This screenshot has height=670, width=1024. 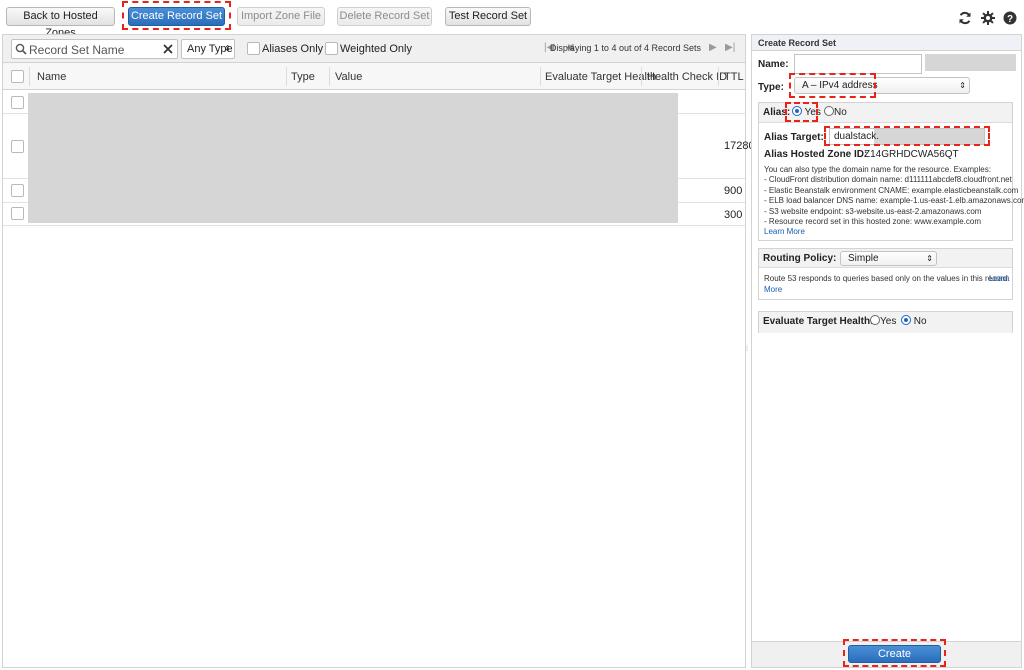 I want to click on delete-record-set-button: Delete Record Set, so click(x=384, y=16).